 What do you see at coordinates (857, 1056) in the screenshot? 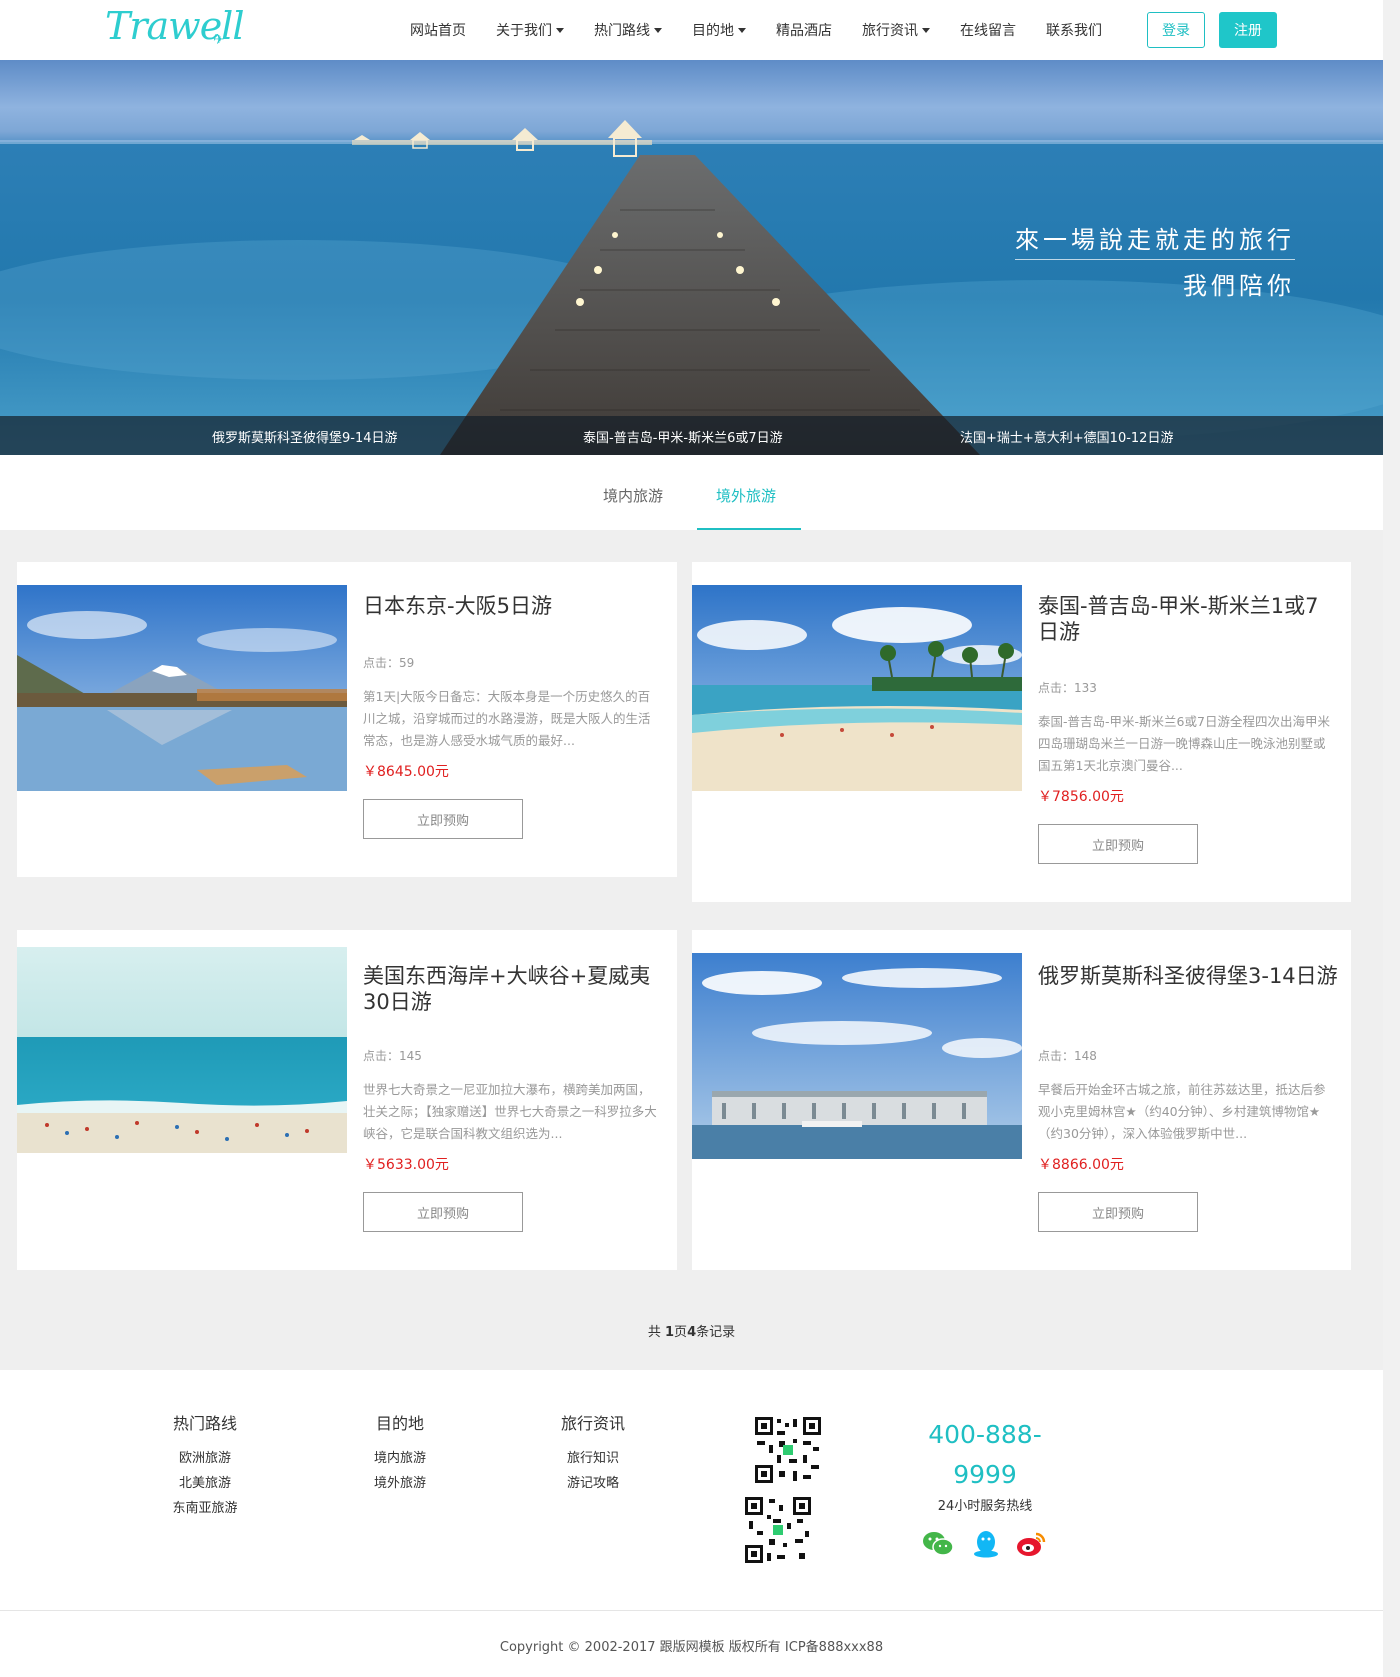
I see `product-image-palace` at bounding box center [857, 1056].